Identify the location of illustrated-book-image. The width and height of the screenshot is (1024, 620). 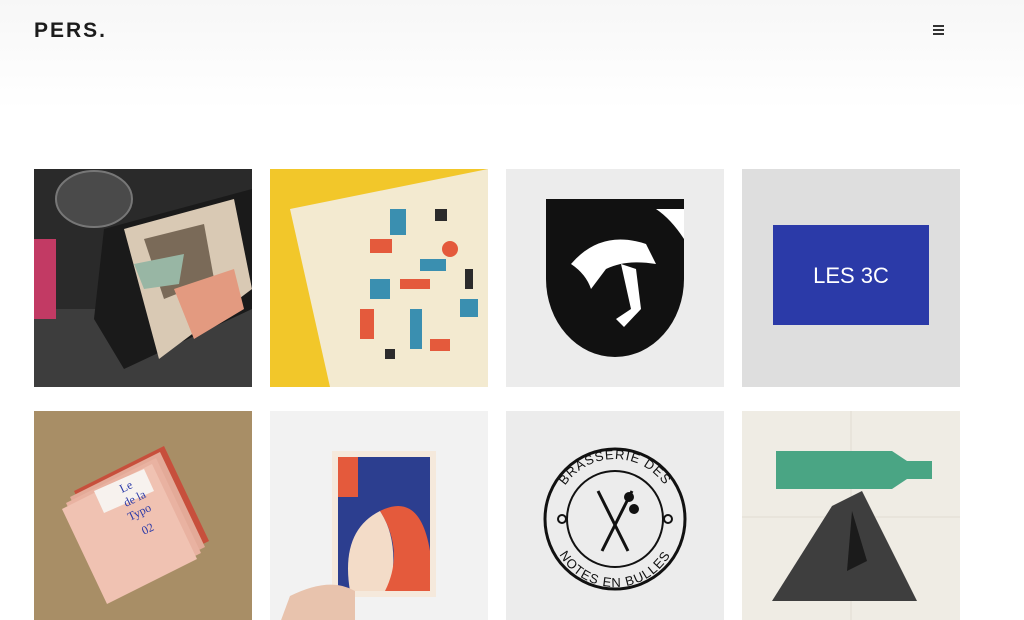
(379, 278).